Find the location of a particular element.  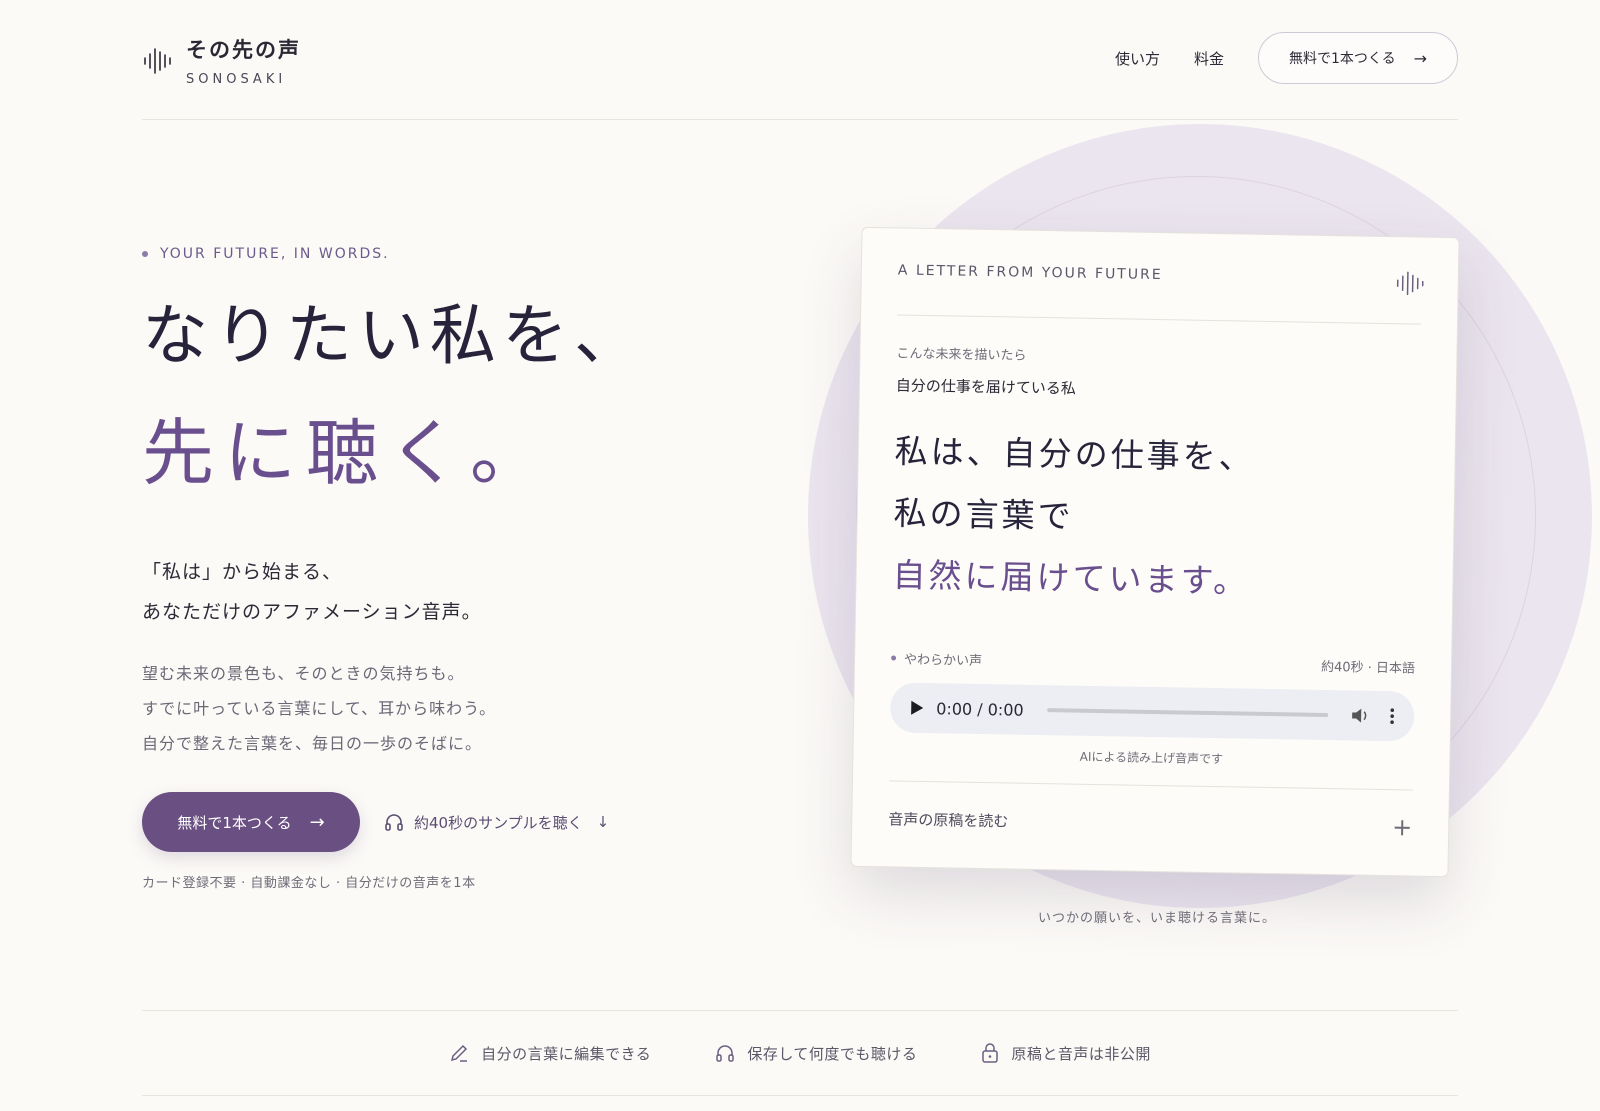

card-quote-line2: 私の言葉で is located at coordinates (983, 514).